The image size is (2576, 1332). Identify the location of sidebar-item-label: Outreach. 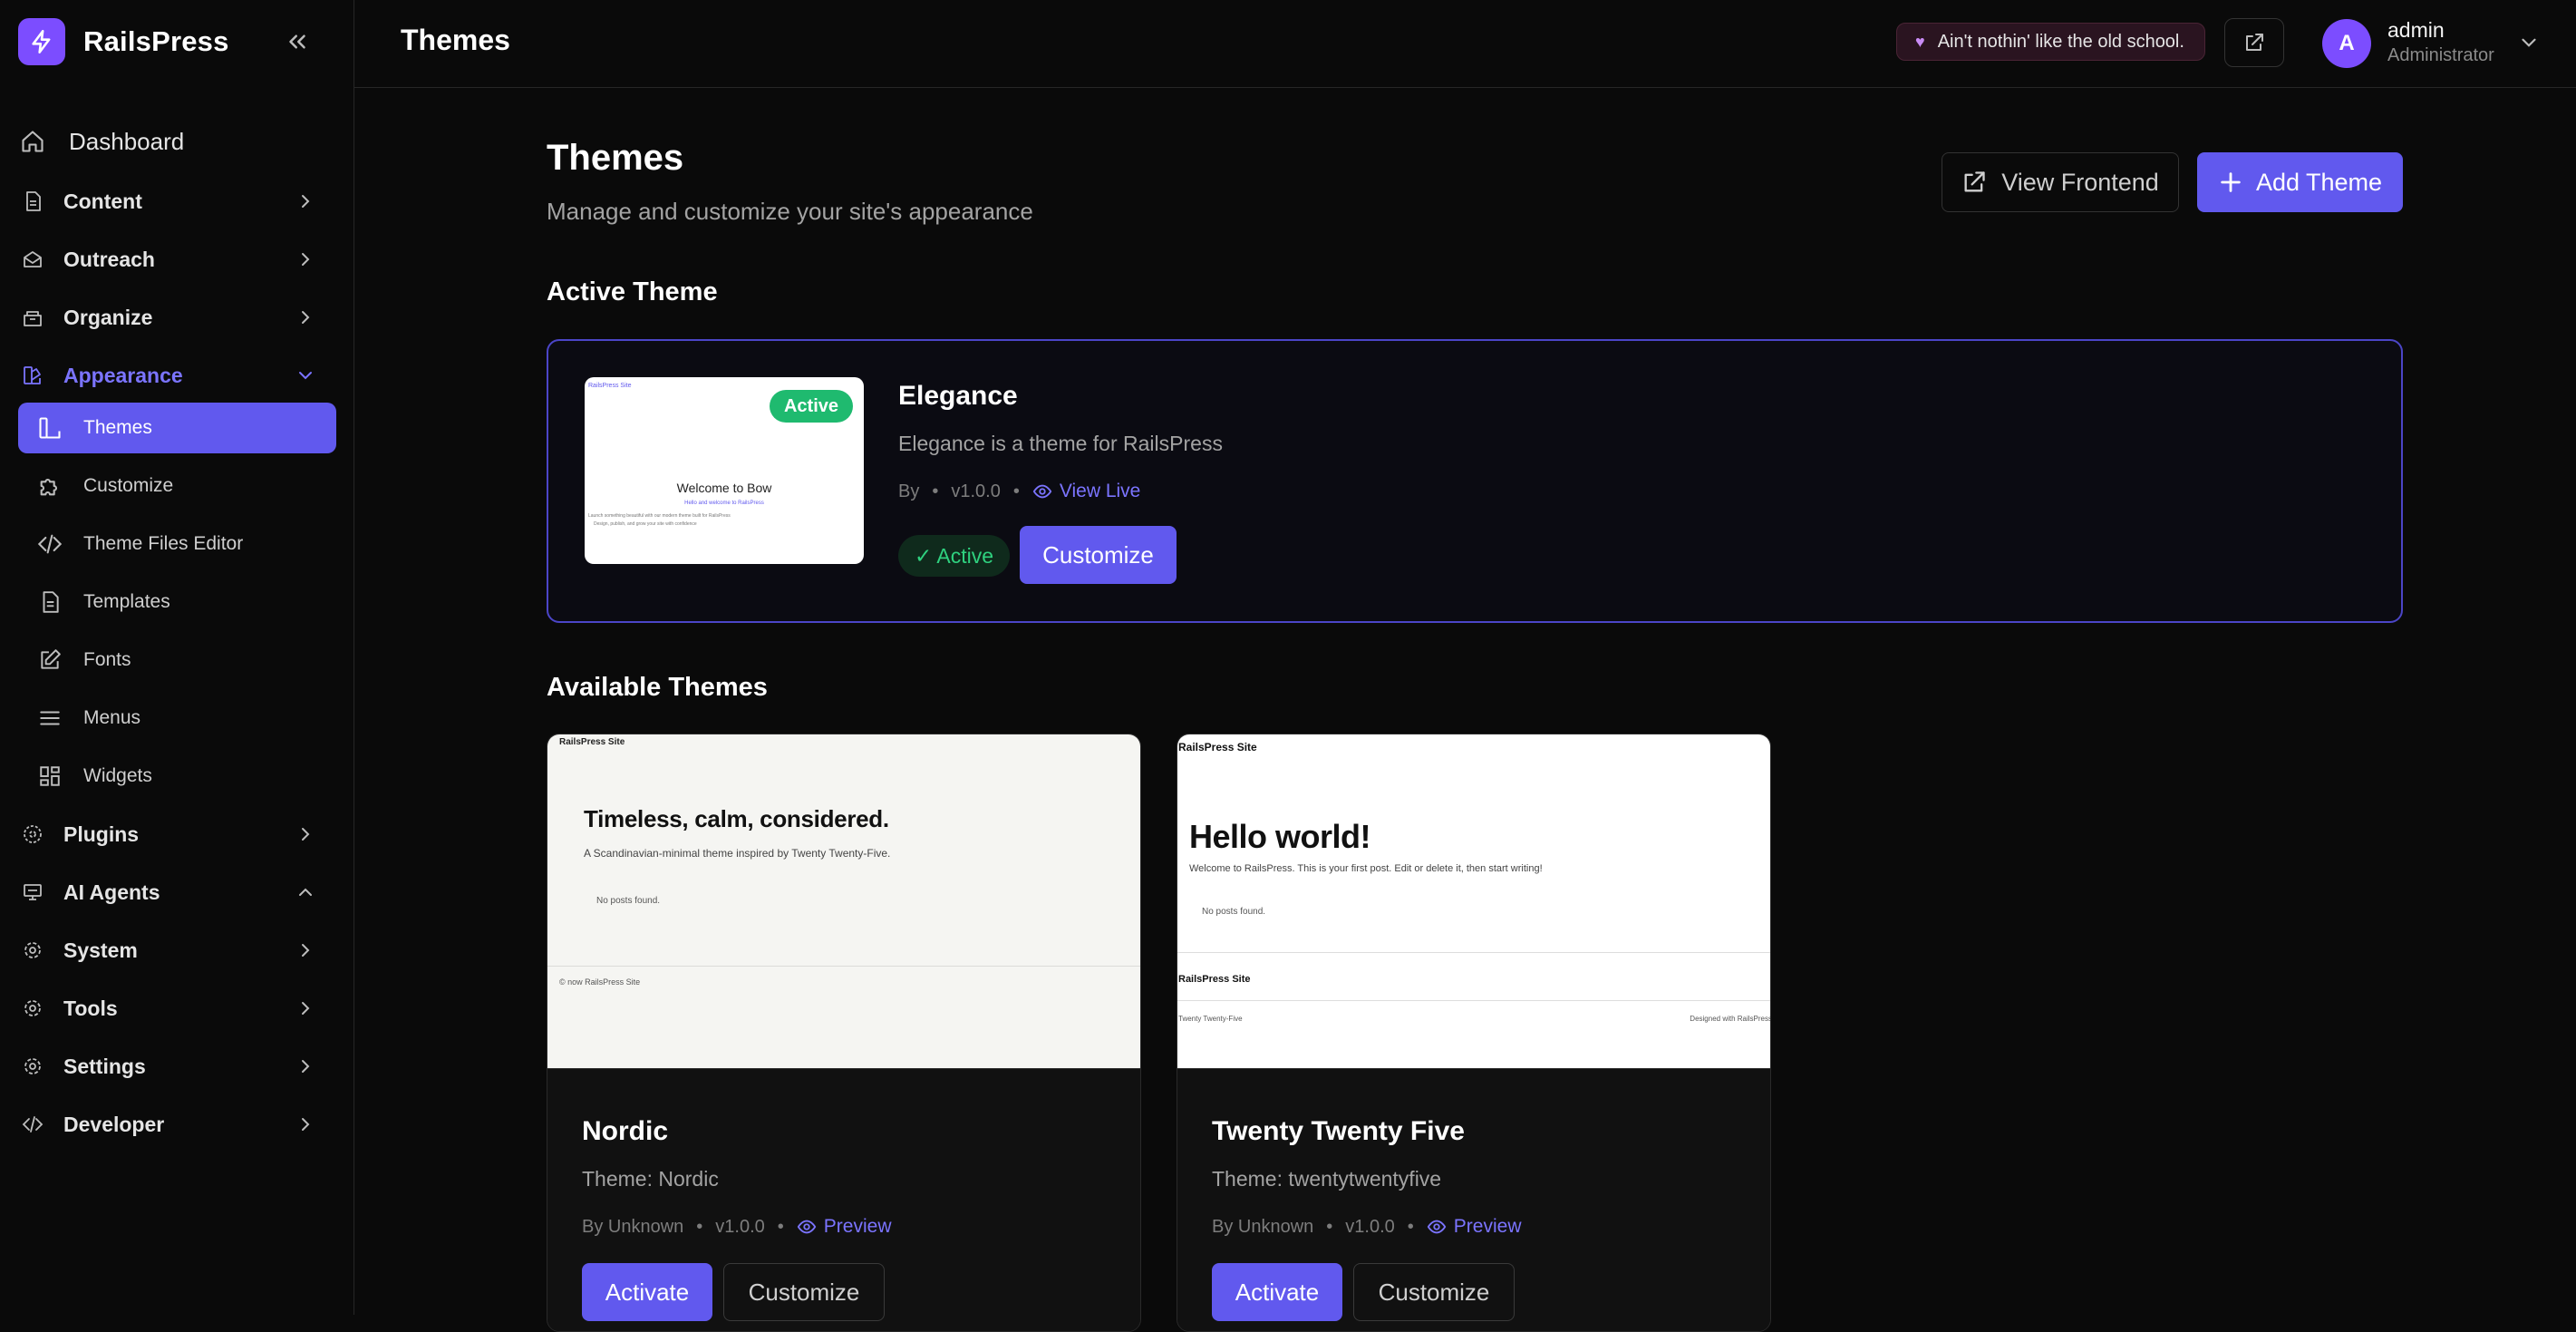
(109, 259).